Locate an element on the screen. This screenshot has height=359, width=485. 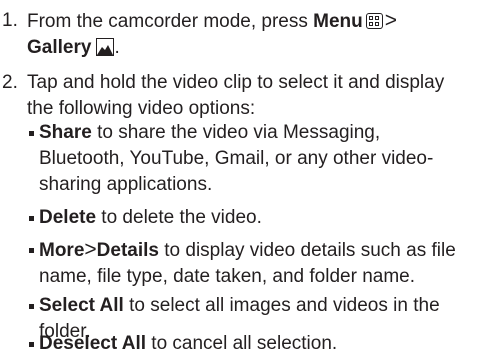
option-deselect-all-label: Deselect All is located at coordinates (93, 343).